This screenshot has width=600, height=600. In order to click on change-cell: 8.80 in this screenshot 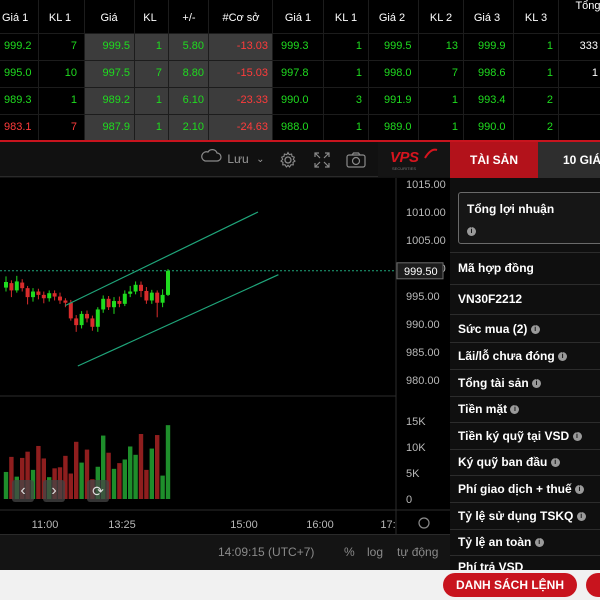, I will do `click(193, 73)`.